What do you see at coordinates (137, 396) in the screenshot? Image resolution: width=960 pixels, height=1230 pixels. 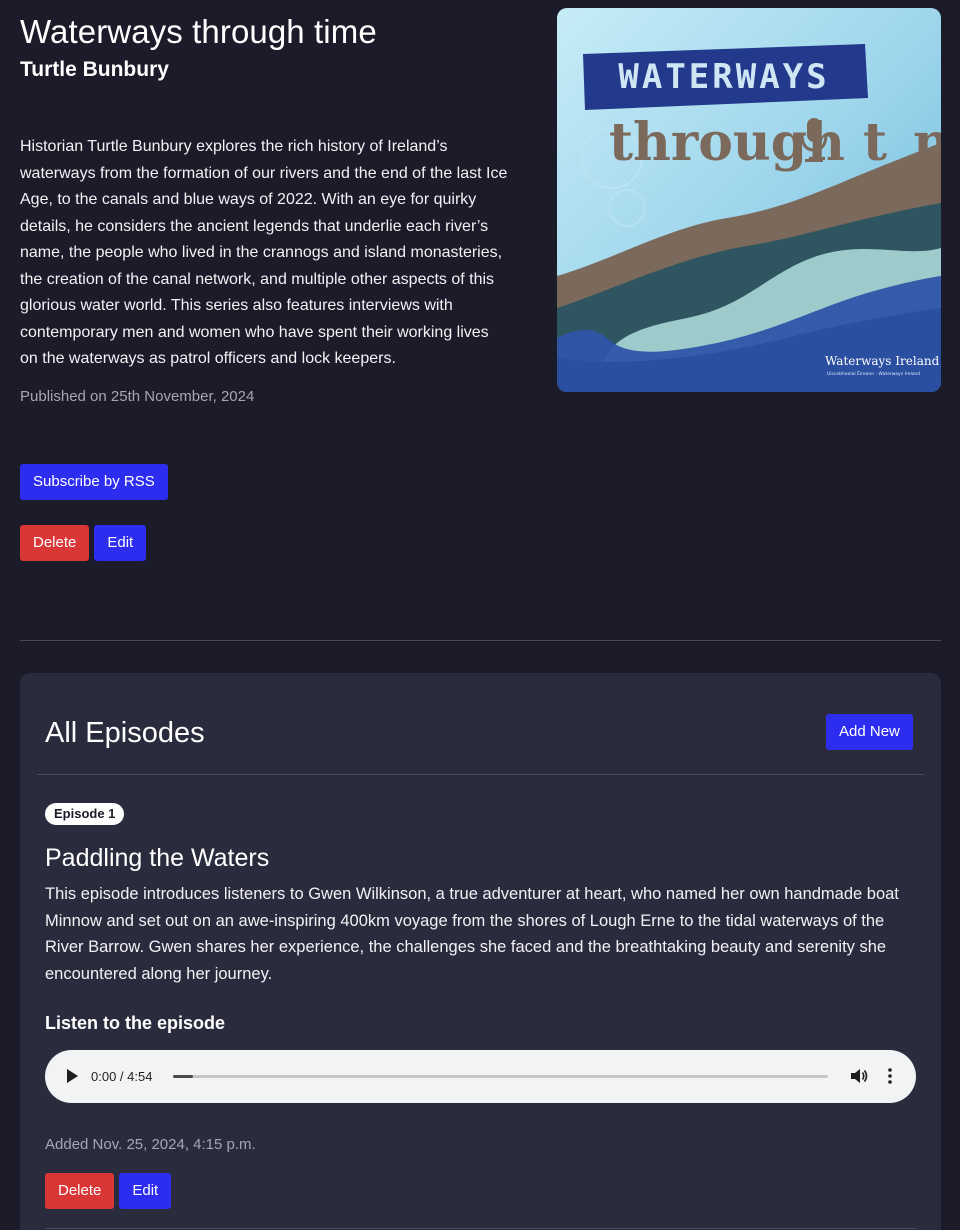 I see `published-date: Published on 25th November, 2024` at bounding box center [137, 396].